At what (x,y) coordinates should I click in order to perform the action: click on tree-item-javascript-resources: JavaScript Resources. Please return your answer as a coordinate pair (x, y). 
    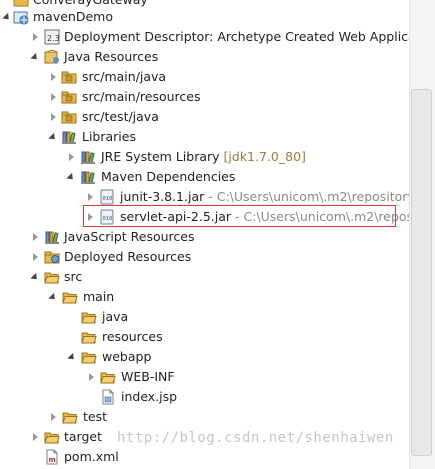
    Looking at the image, I should click on (204, 237).